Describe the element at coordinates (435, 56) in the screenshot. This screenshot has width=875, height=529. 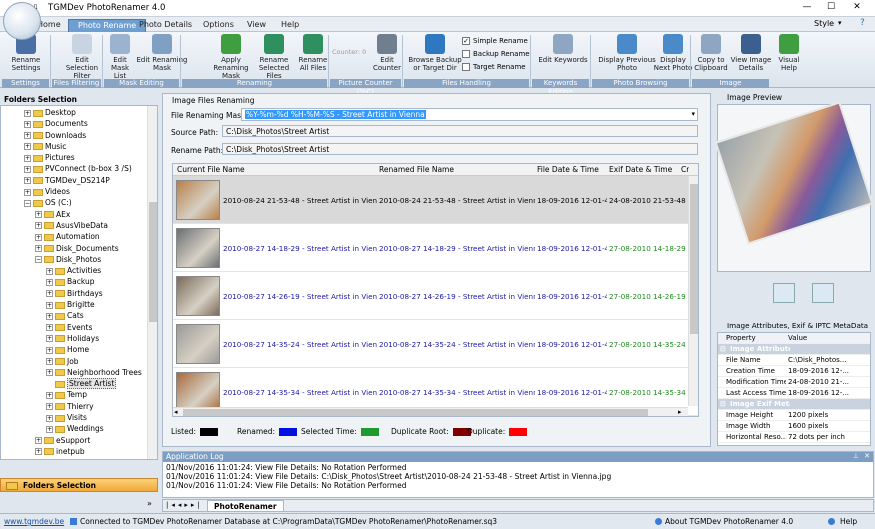
I see `globe-button: Browse Backup or Target Dir` at that location.